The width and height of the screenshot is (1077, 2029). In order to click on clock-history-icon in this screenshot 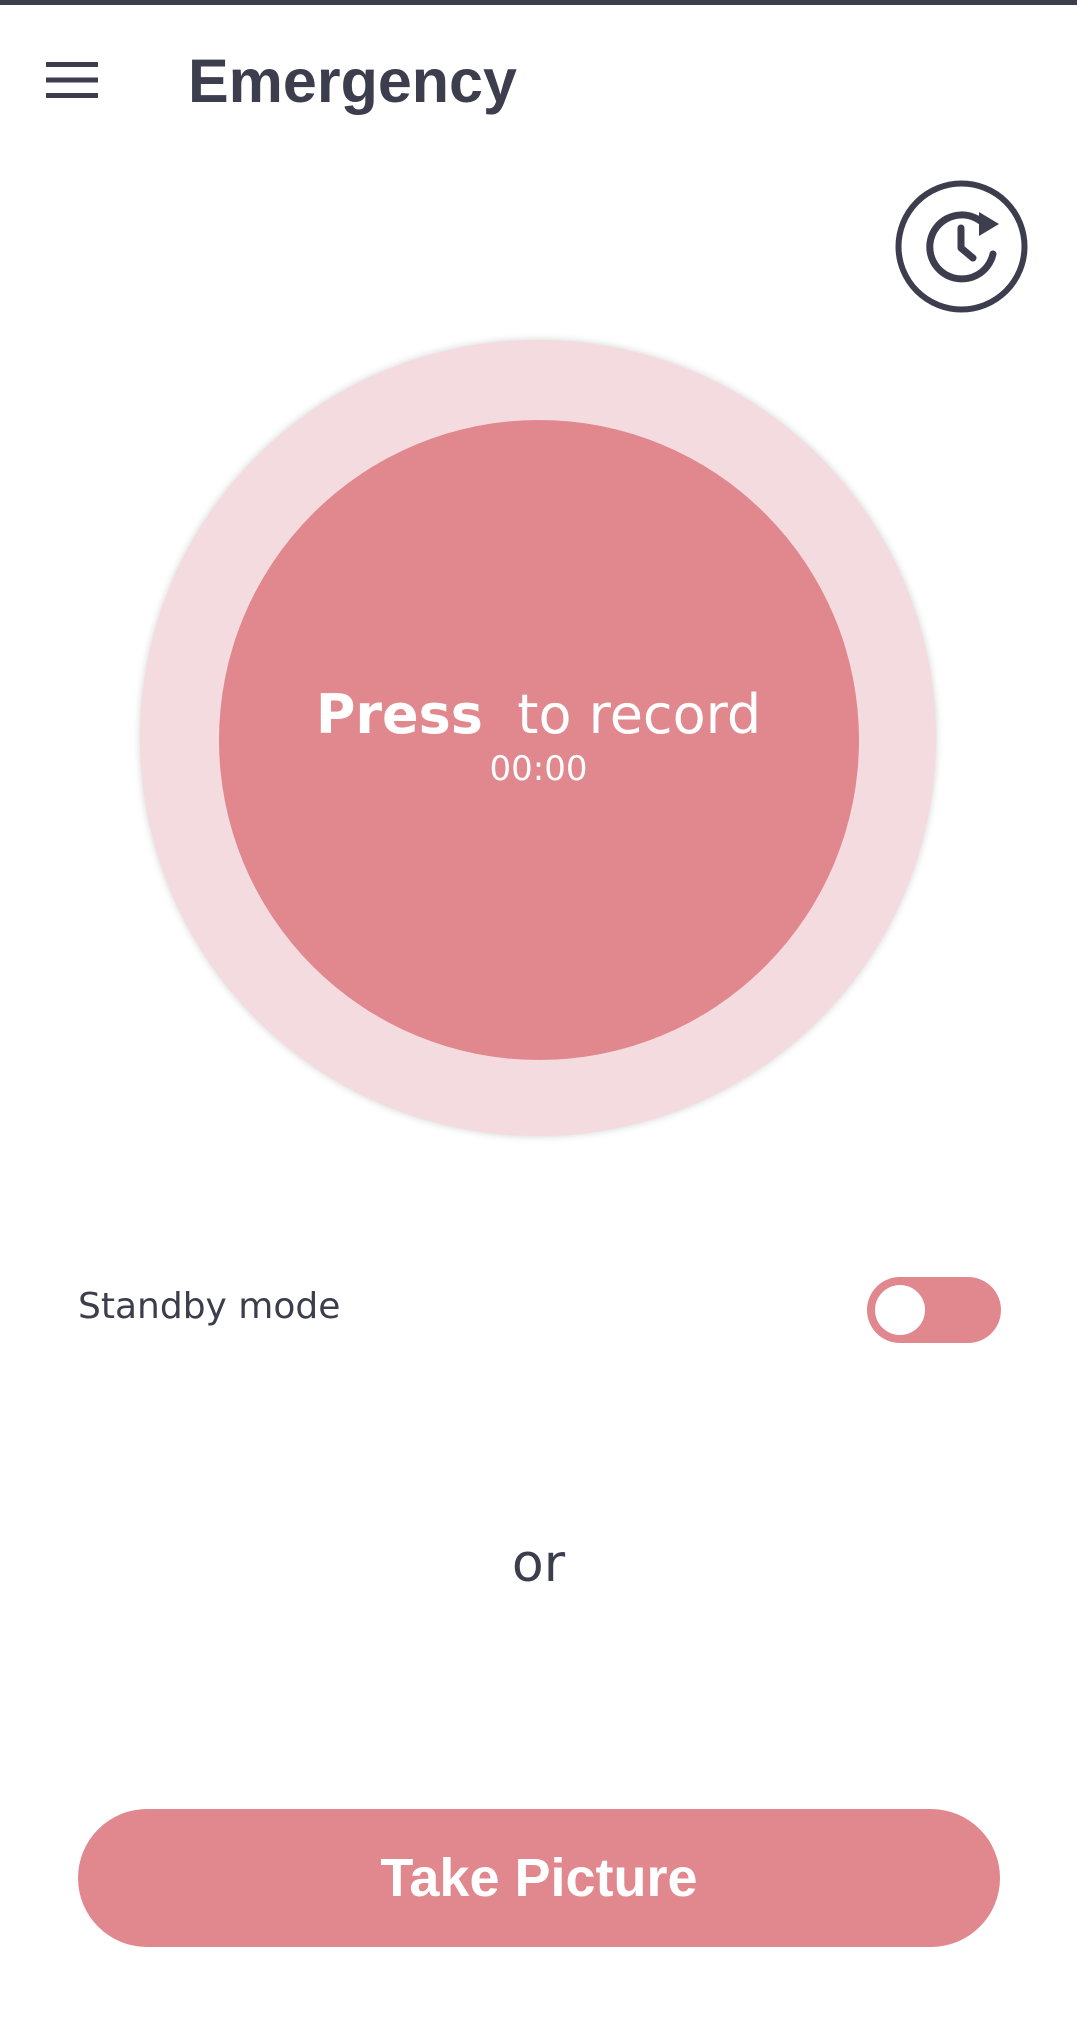, I will do `click(961, 246)`.